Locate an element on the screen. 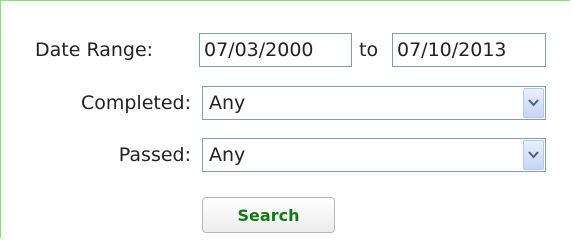  to-label: to is located at coordinates (369, 50).